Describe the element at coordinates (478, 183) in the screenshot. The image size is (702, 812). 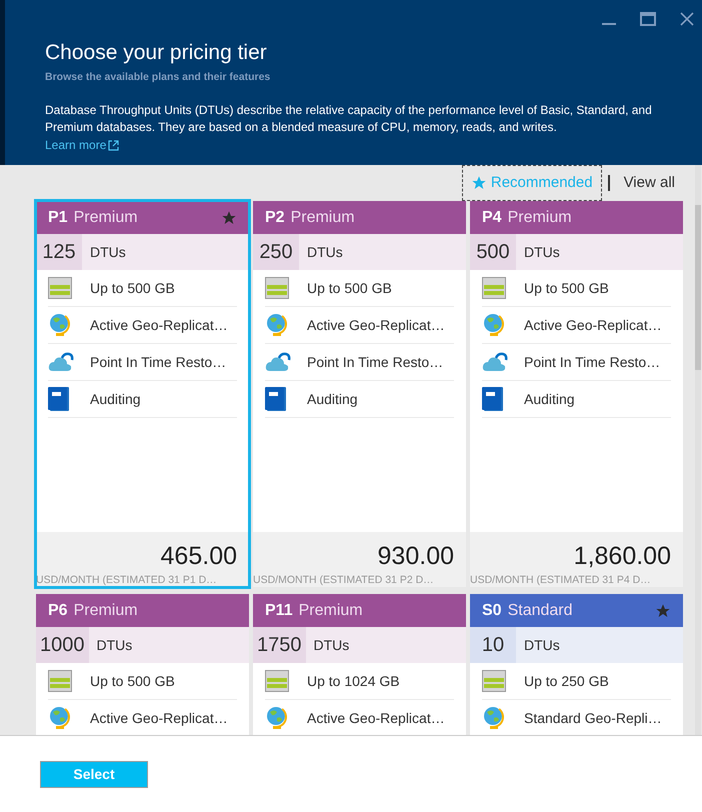
I see `star-icon` at that location.